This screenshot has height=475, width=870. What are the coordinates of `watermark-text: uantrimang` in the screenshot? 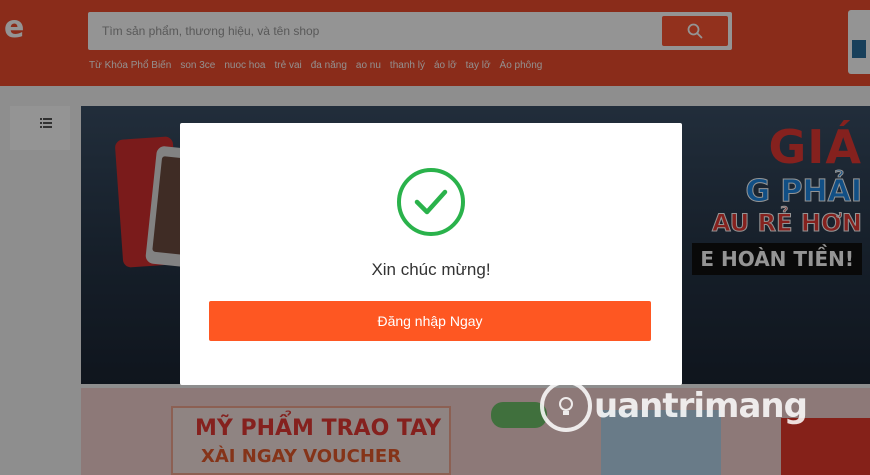 It's located at (701, 406).